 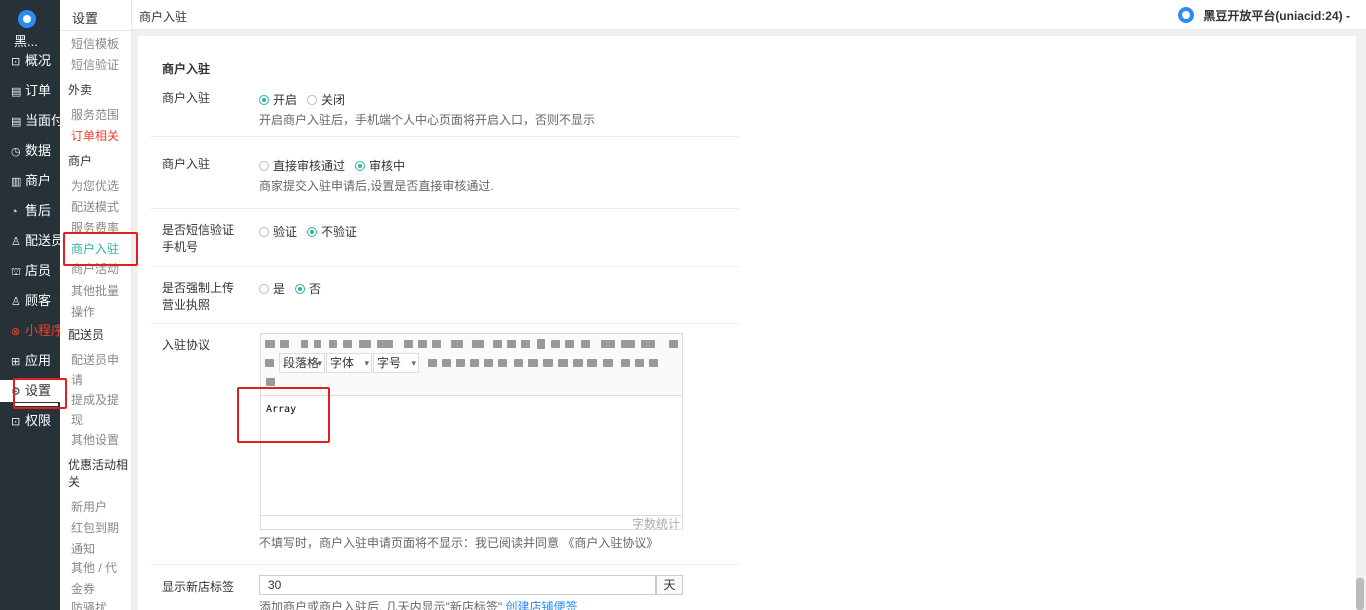 What do you see at coordinates (653, 363) in the screenshot?
I see `print-icon` at bounding box center [653, 363].